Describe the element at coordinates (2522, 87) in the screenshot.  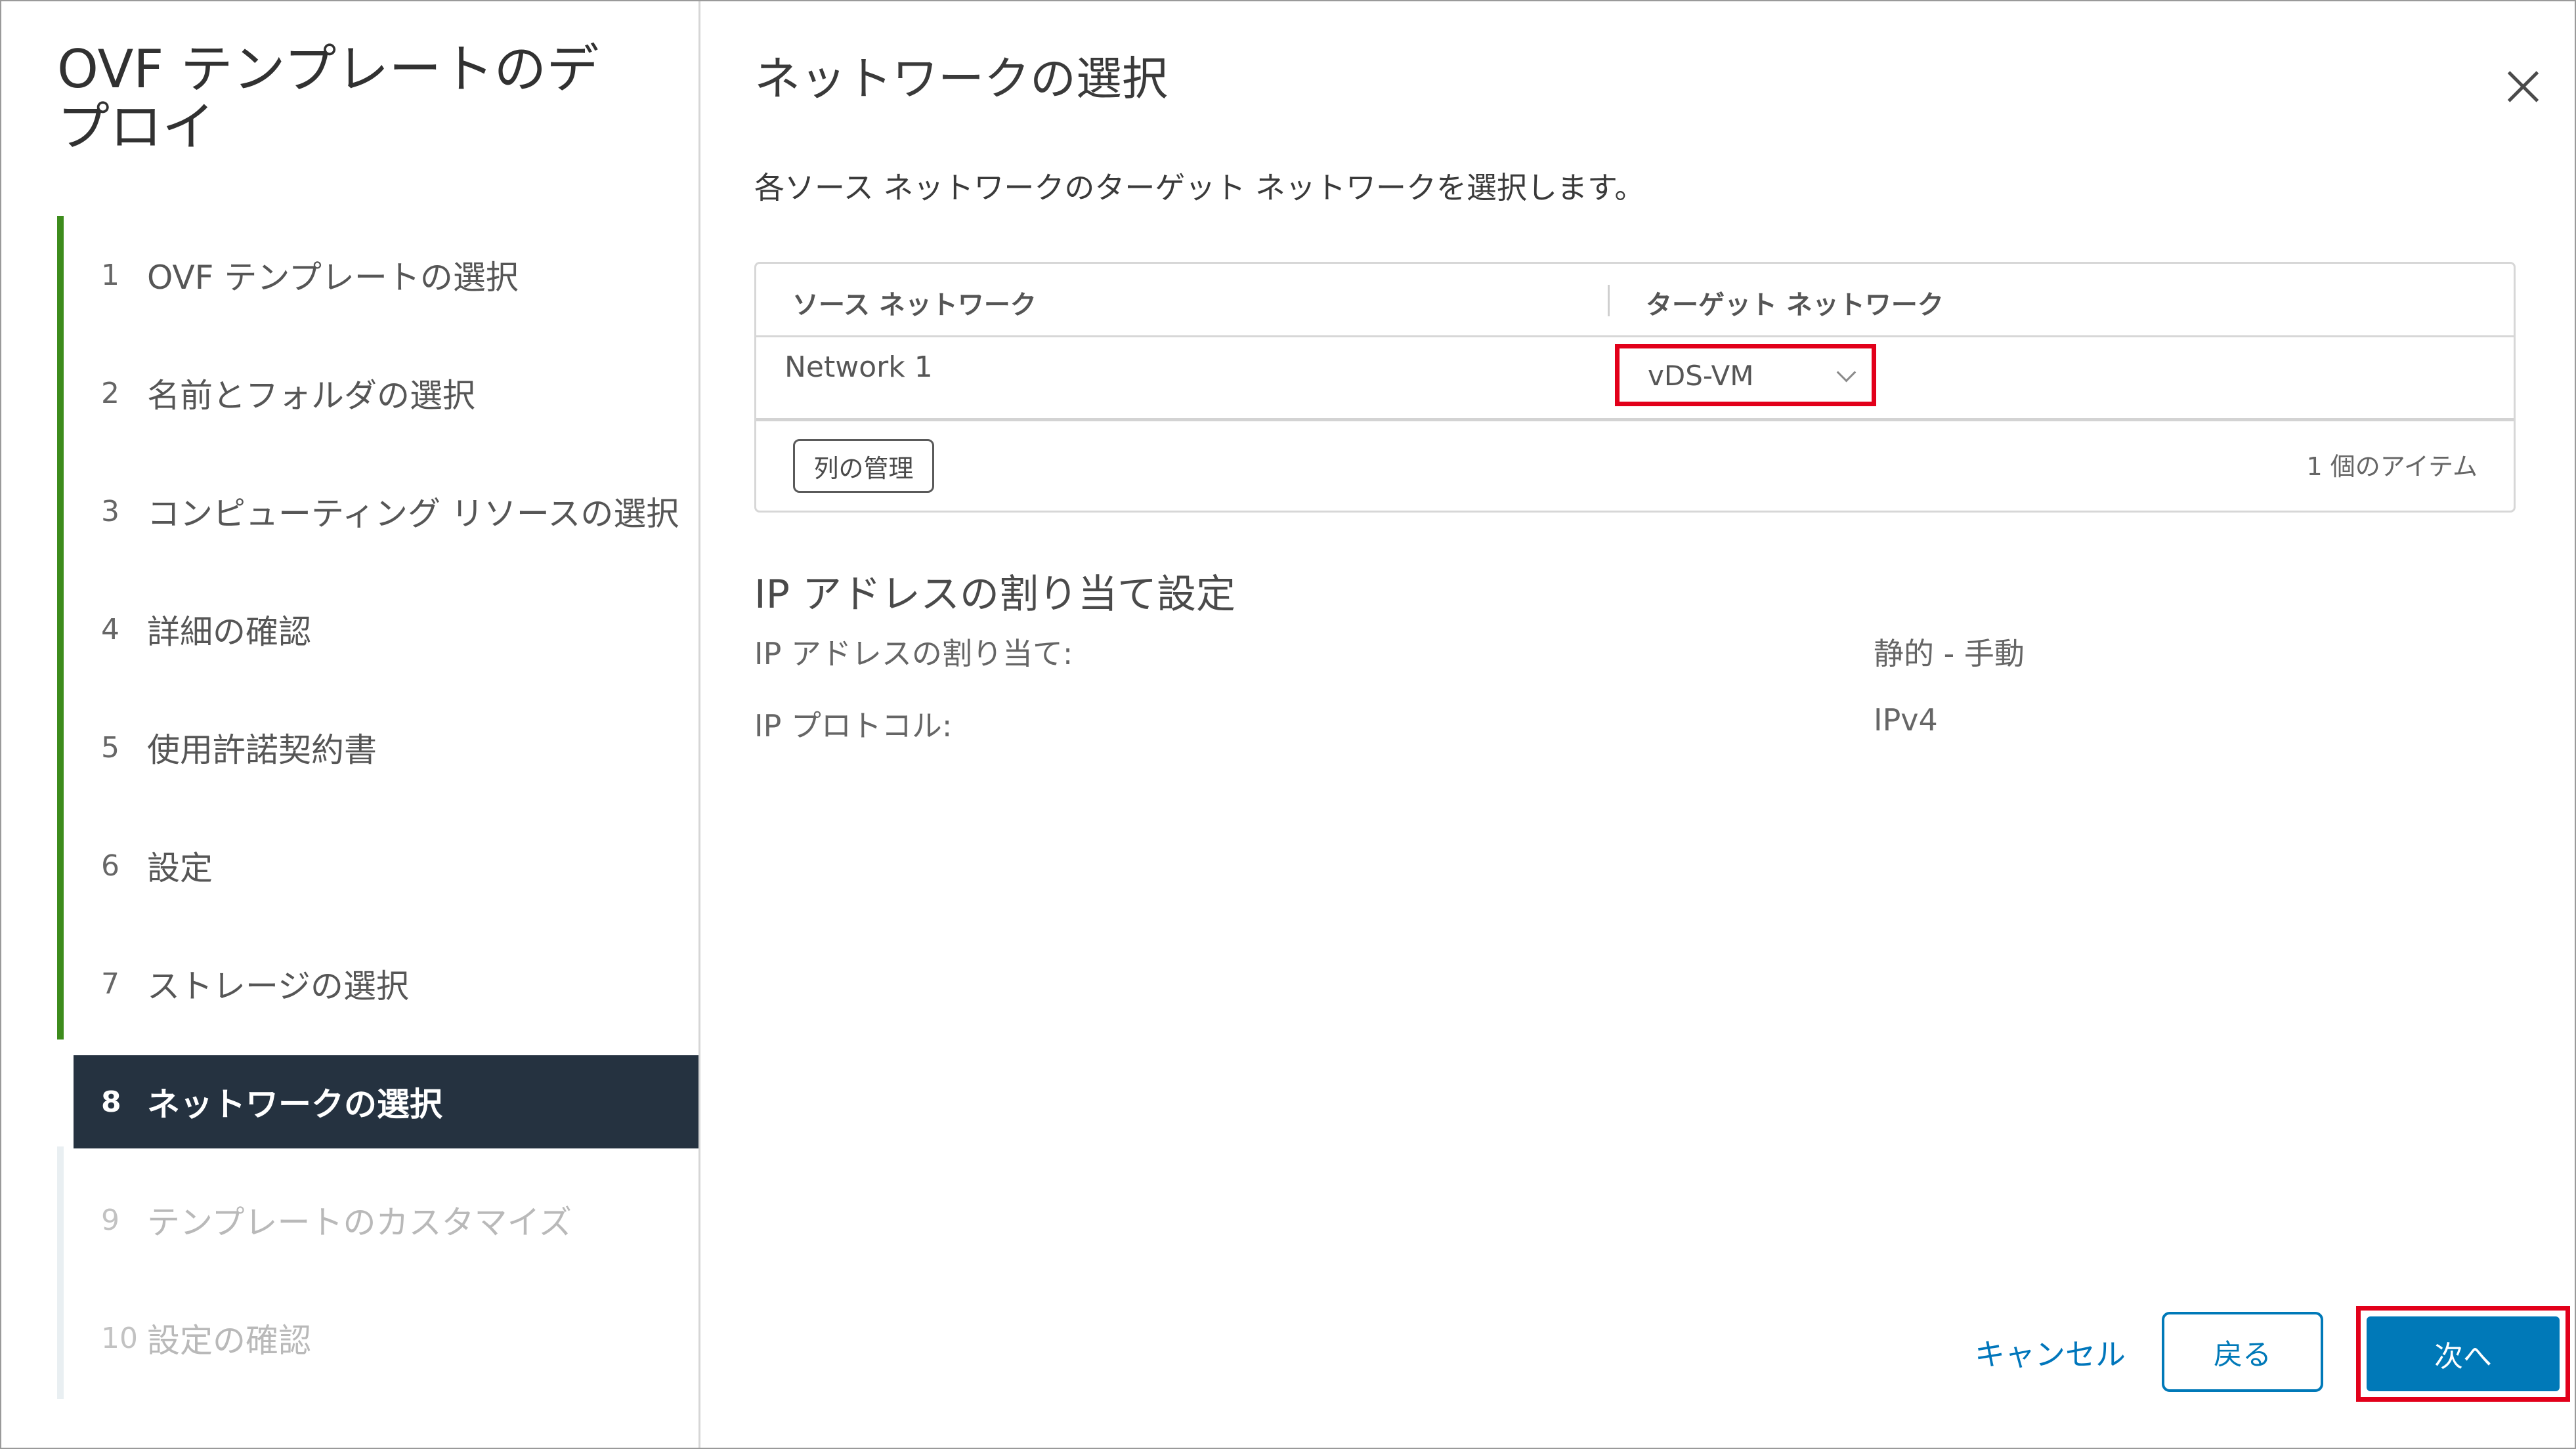
I see `close-icon` at that location.